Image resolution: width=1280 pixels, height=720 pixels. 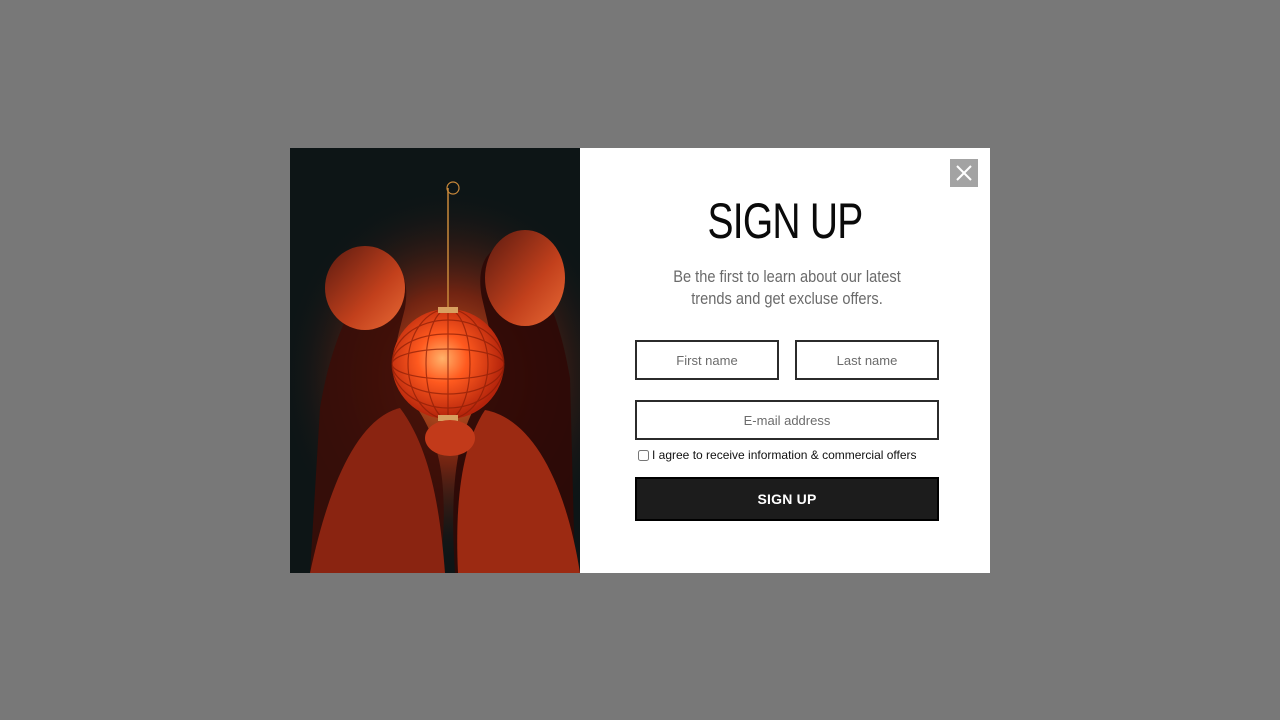 What do you see at coordinates (643, 455) in the screenshot?
I see `consent-checkbox` at bounding box center [643, 455].